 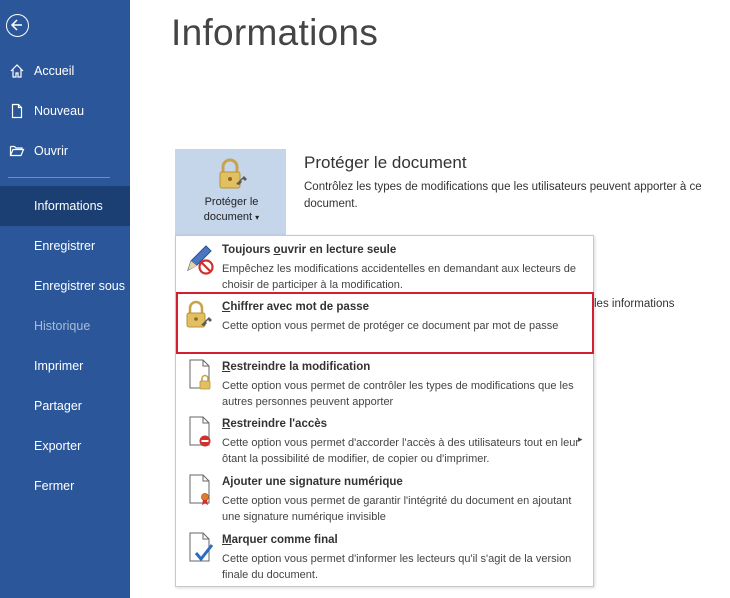 I want to click on menu-item-title: Ajouter une signature numérique, so click(x=312, y=482).